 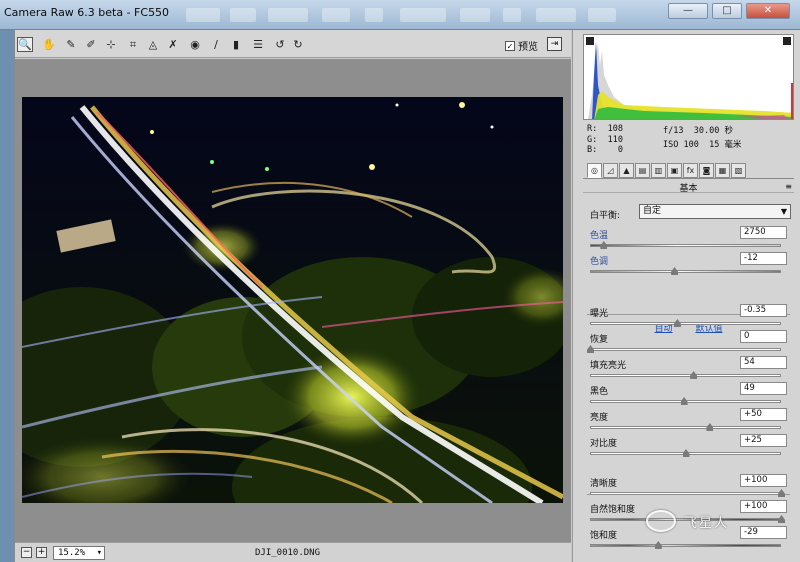 I want to click on focal-length: 15 毫米, so click(x=725, y=145).